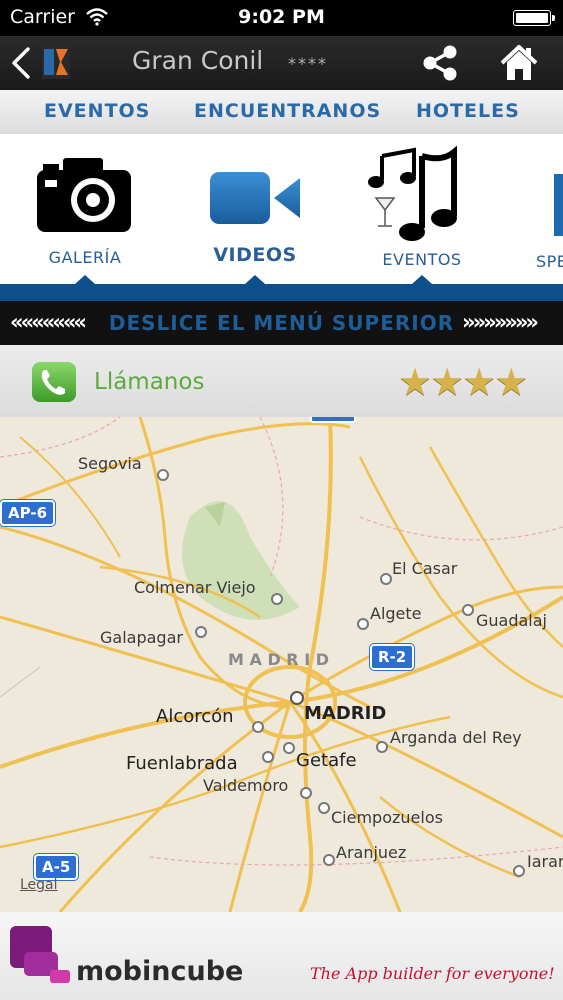 The height and width of the screenshot is (1000, 563). Describe the element at coordinates (456, 737) in the screenshot. I see `place-label: Arganda del Rey` at that location.